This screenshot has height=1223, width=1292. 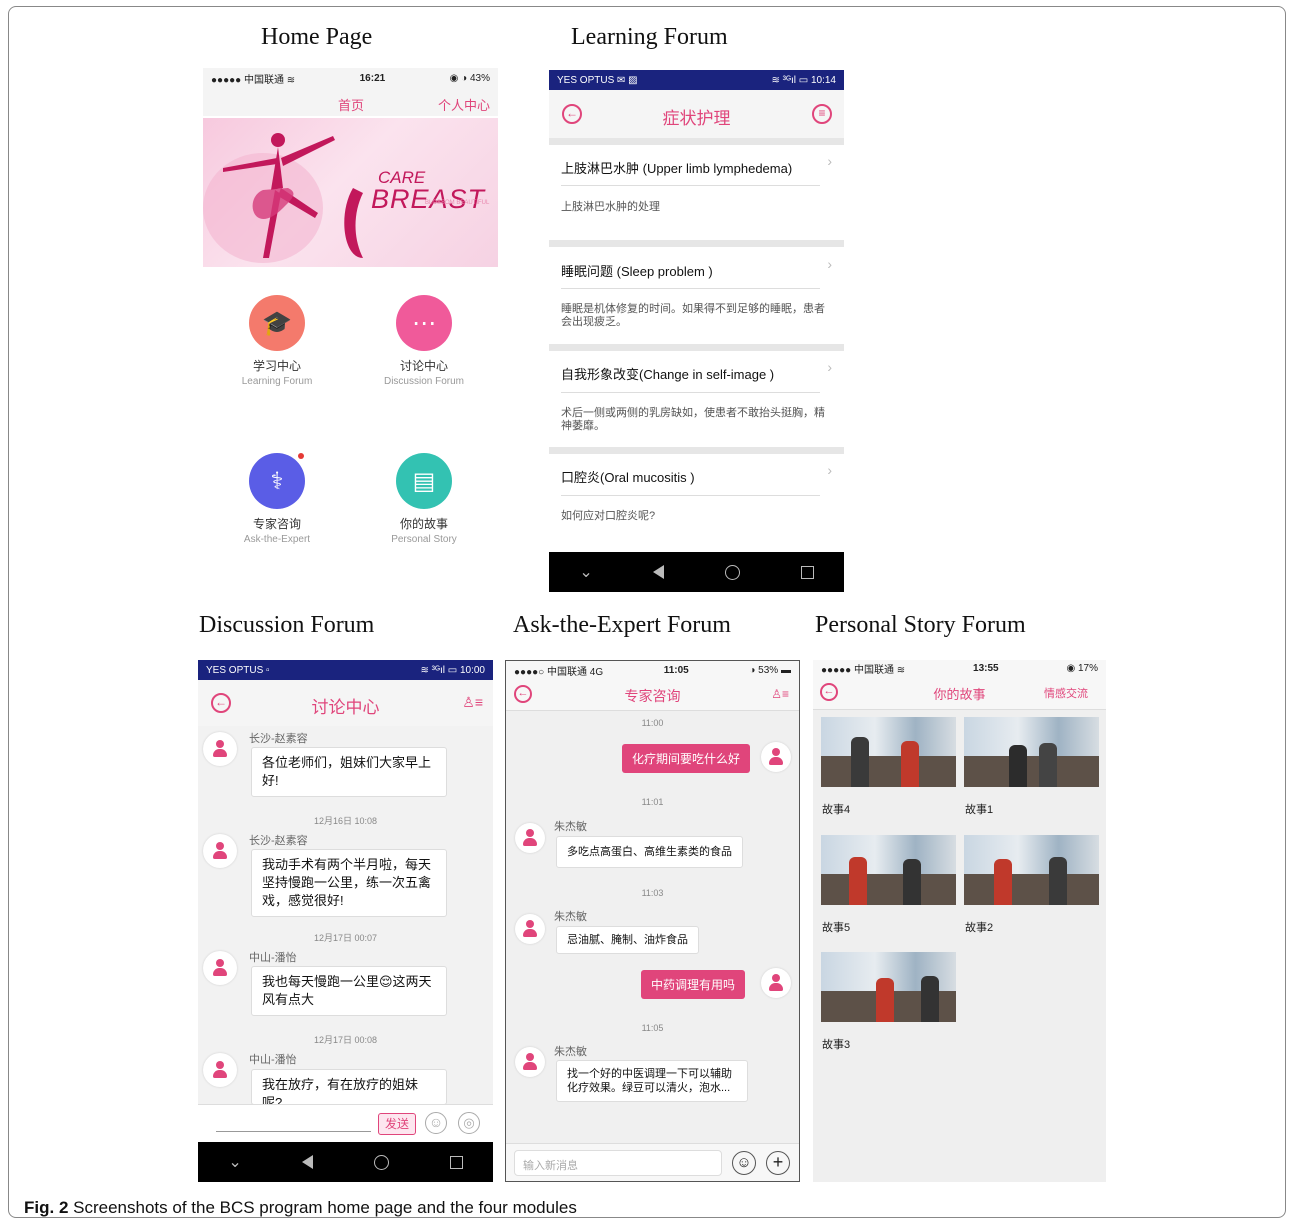 What do you see at coordinates (424, 341) in the screenshot?
I see `discussion-forum-tile: ⋯ 讨论中心 Discussion Forum` at bounding box center [424, 341].